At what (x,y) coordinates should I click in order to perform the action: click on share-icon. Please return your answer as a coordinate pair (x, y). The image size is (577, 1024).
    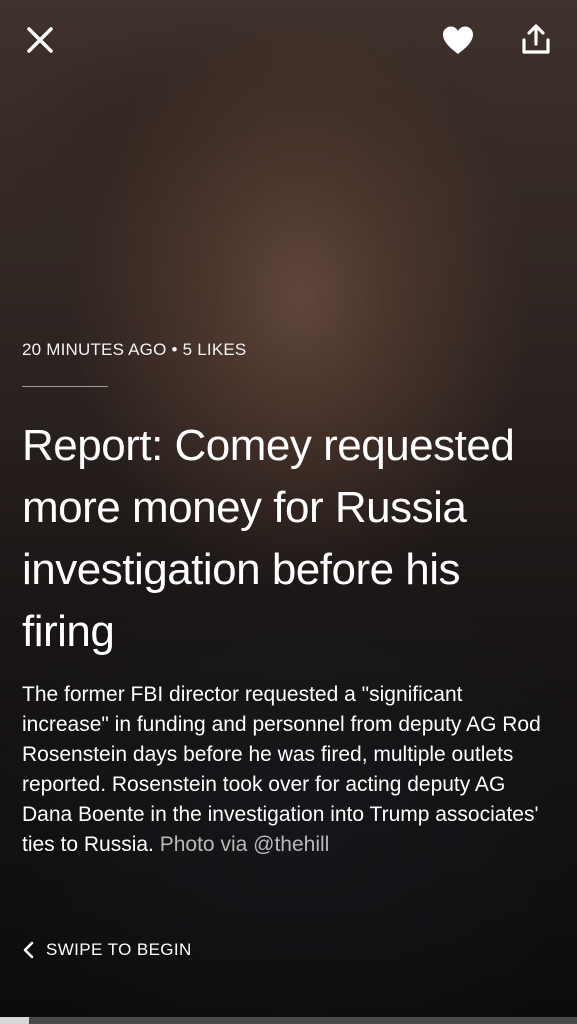
    Looking at the image, I should click on (536, 39).